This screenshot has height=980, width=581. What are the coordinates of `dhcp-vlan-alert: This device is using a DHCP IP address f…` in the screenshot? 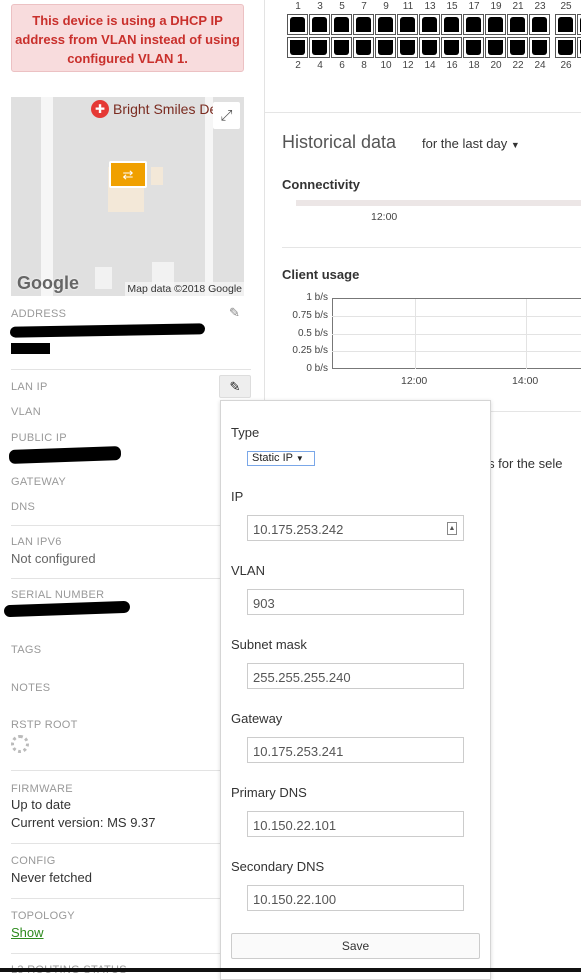 It's located at (127, 38).